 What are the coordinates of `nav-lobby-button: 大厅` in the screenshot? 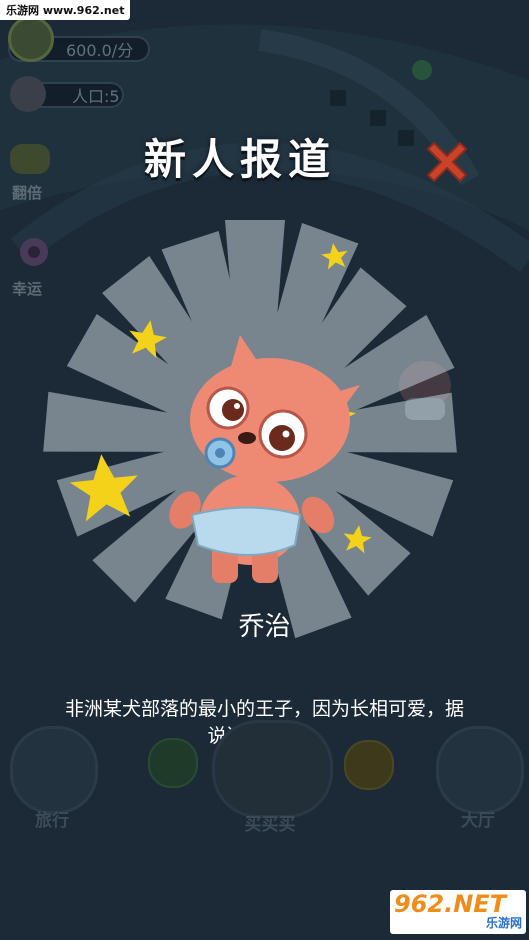 It's located at (478, 777).